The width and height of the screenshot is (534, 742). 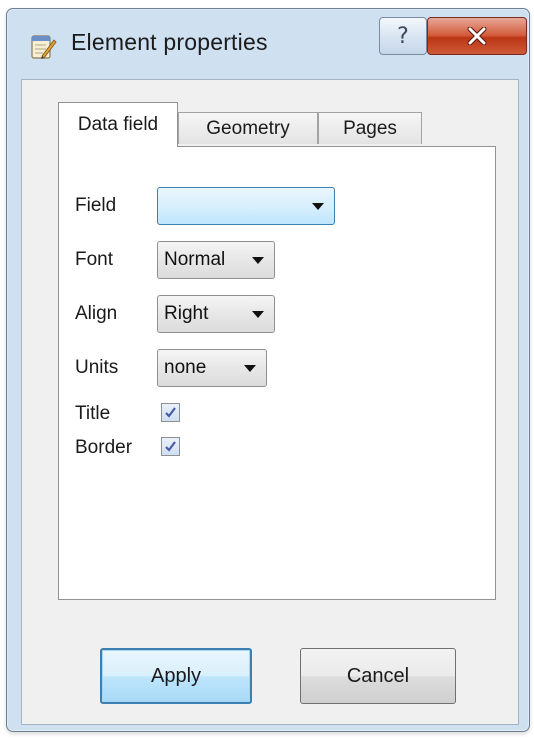 What do you see at coordinates (93, 413) in the screenshot?
I see `title-label: Title` at bounding box center [93, 413].